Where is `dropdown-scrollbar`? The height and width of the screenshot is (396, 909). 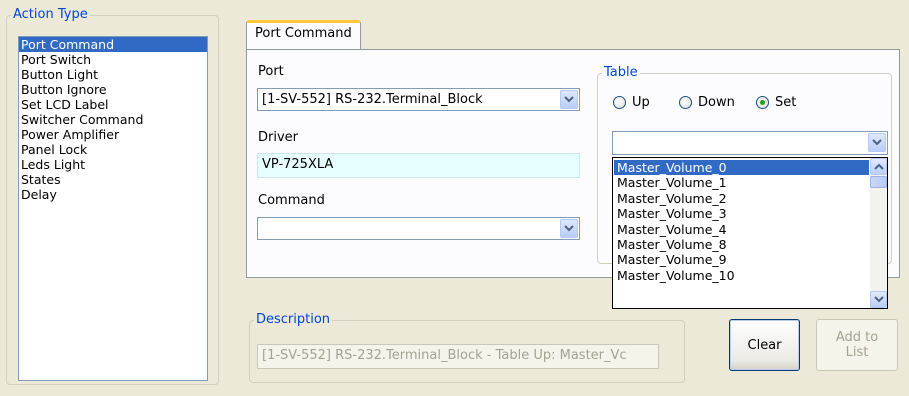 dropdown-scrollbar is located at coordinates (878, 233).